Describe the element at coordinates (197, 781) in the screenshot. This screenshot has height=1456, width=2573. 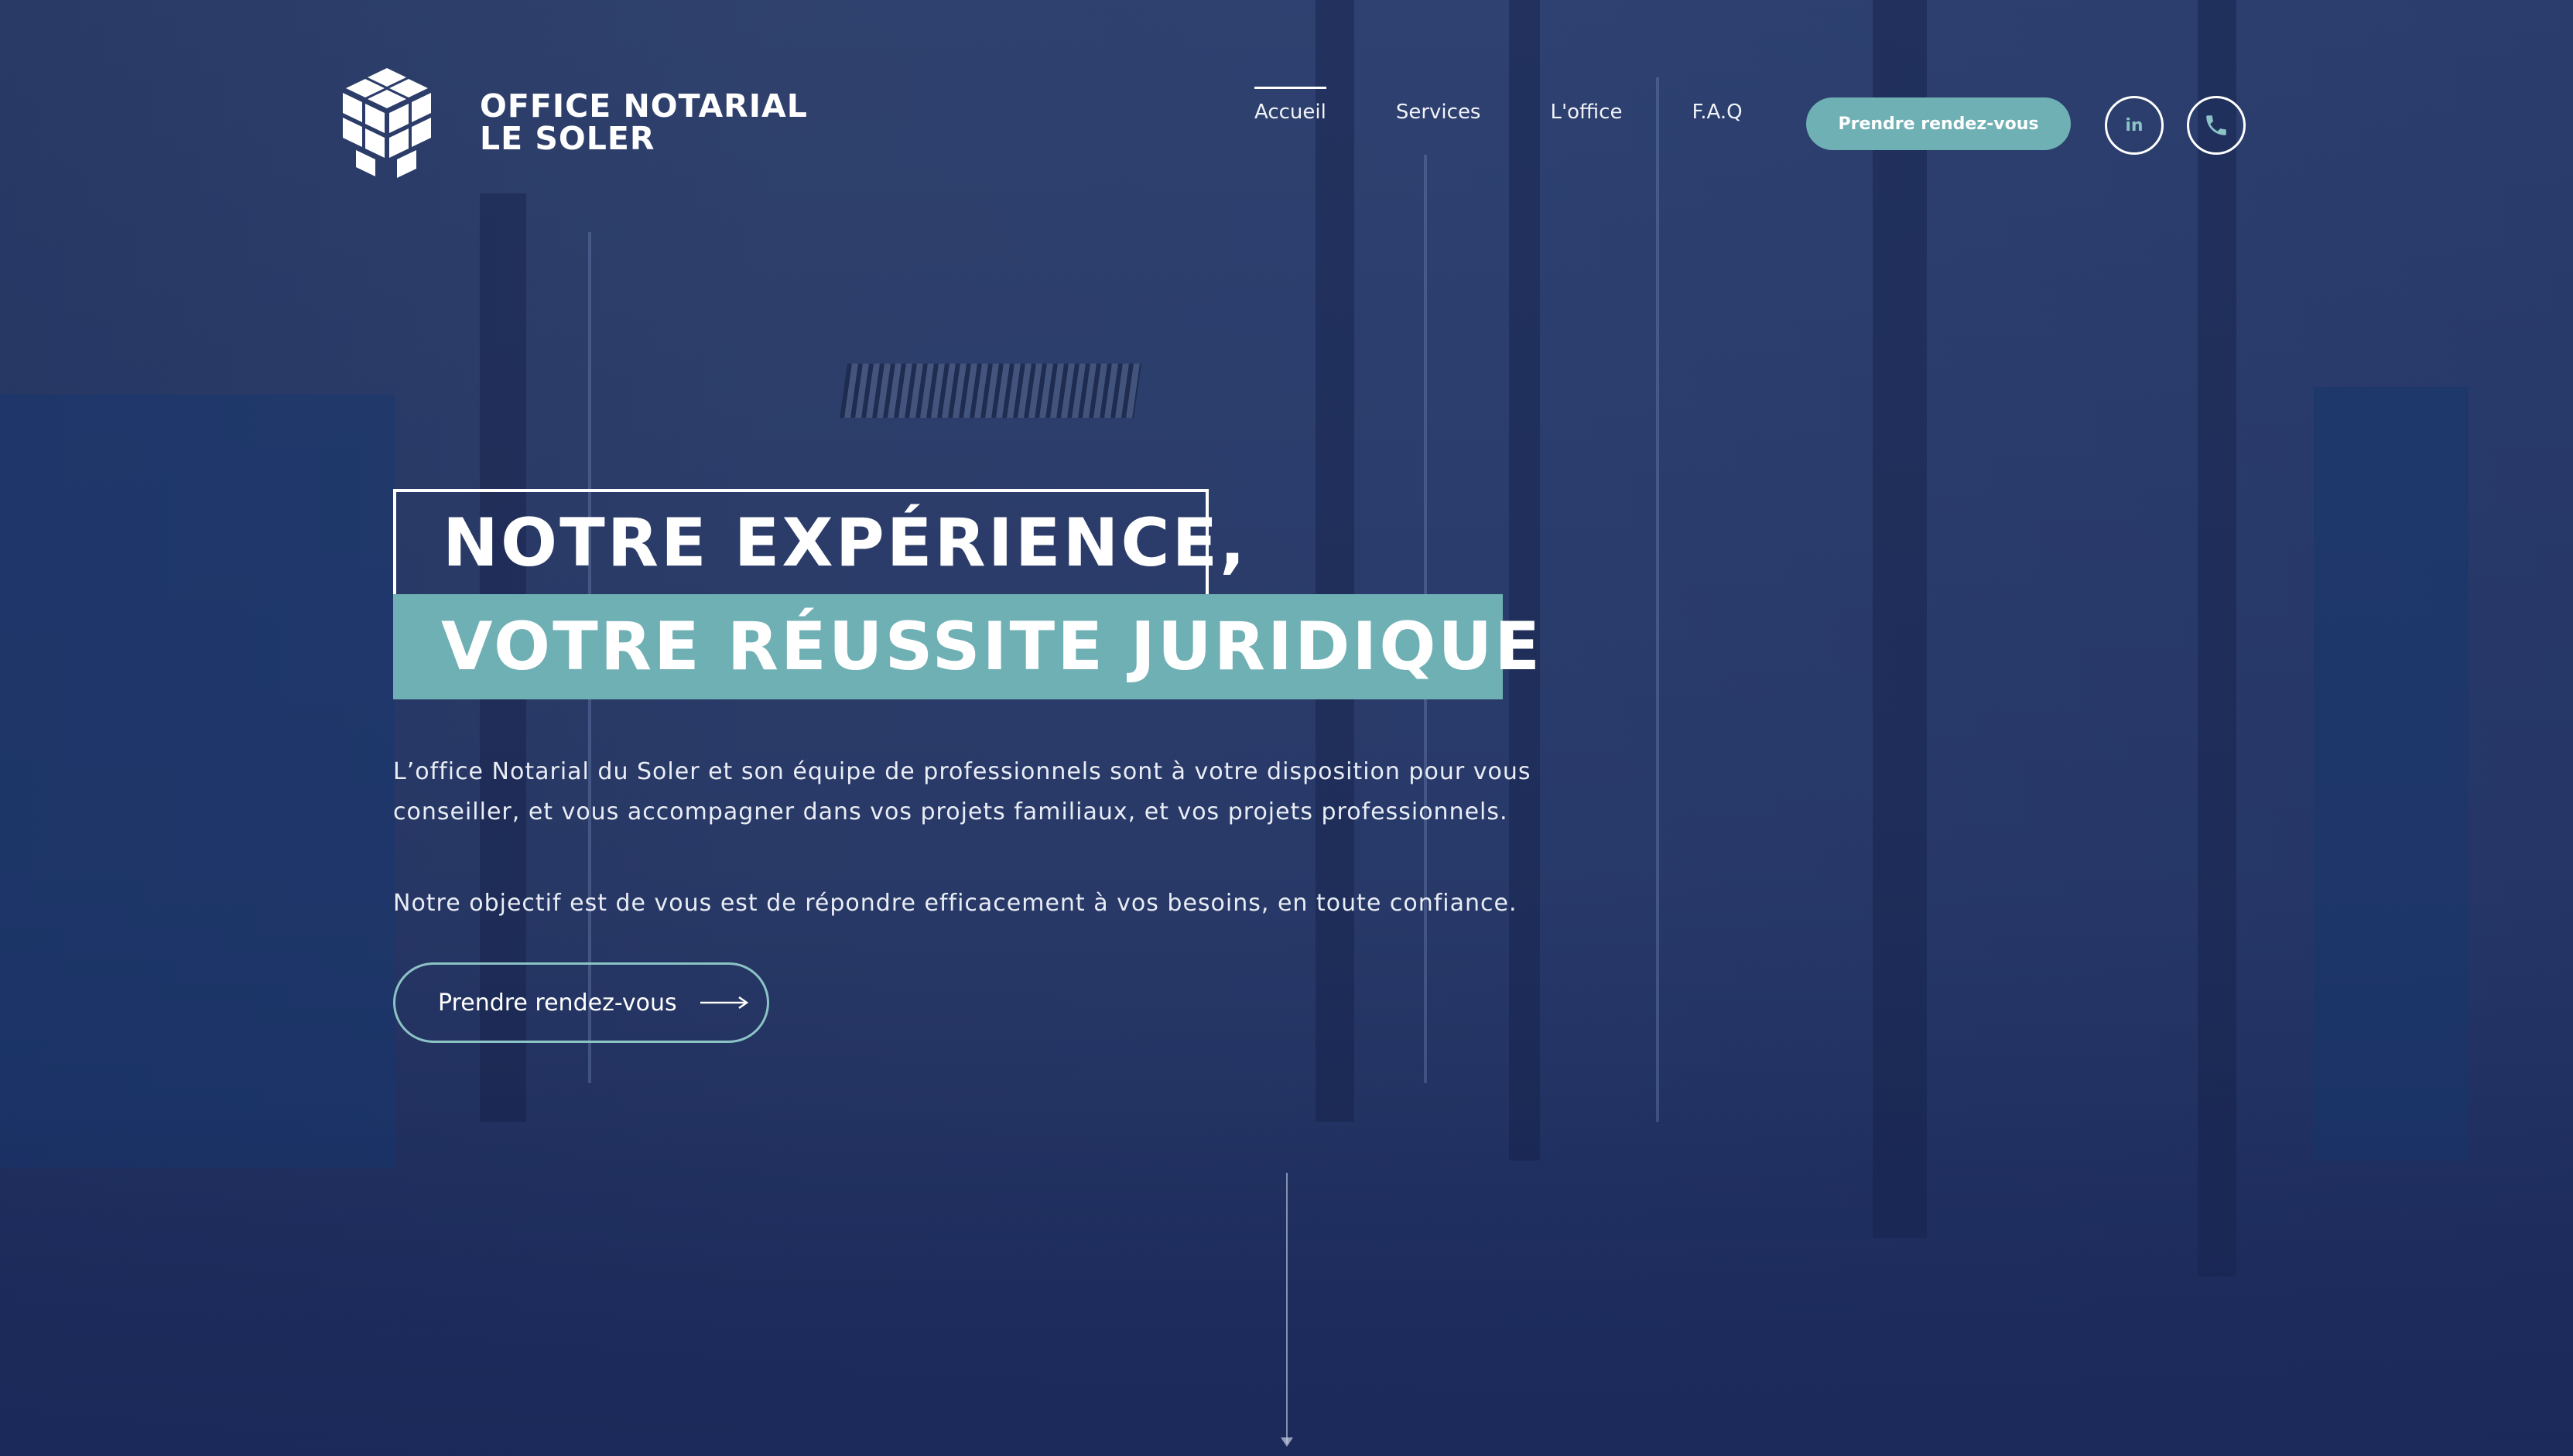
I see `background-wall-left` at that location.